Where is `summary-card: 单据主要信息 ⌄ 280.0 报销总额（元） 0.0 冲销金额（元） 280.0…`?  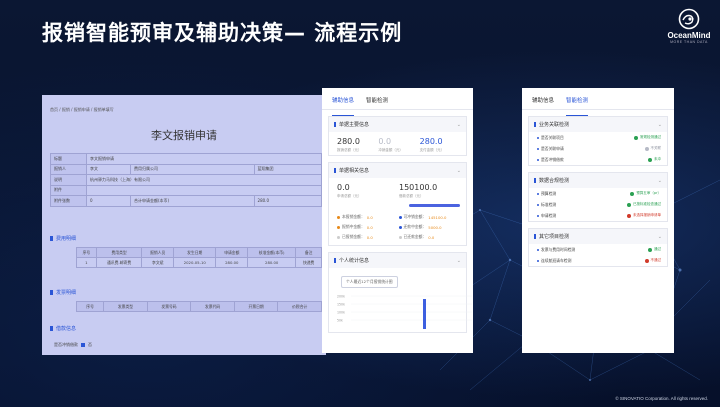 summary-card: 单据主要信息 ⌄ 280.0 报销总额（元） 0.0 冲销金额（元） 280.0… is located at coordinates (397, 136).